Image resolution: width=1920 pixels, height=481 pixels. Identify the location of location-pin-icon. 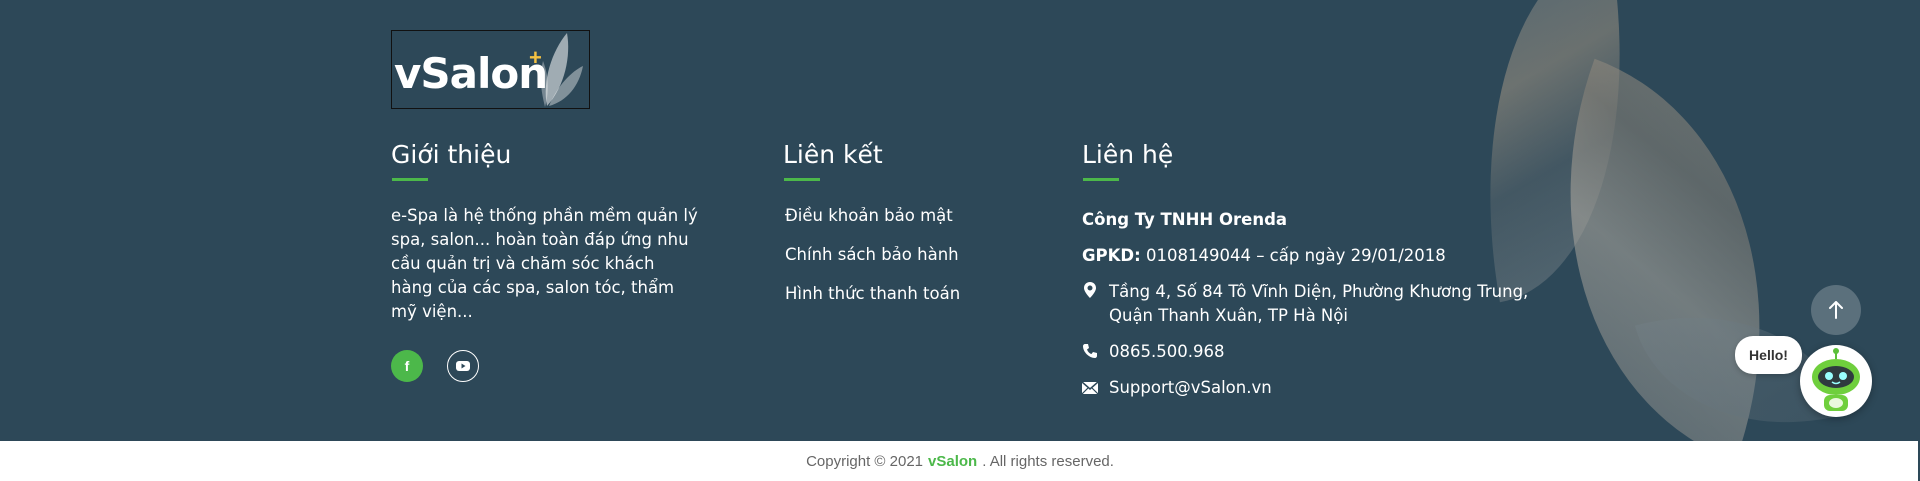
(1090, 290).